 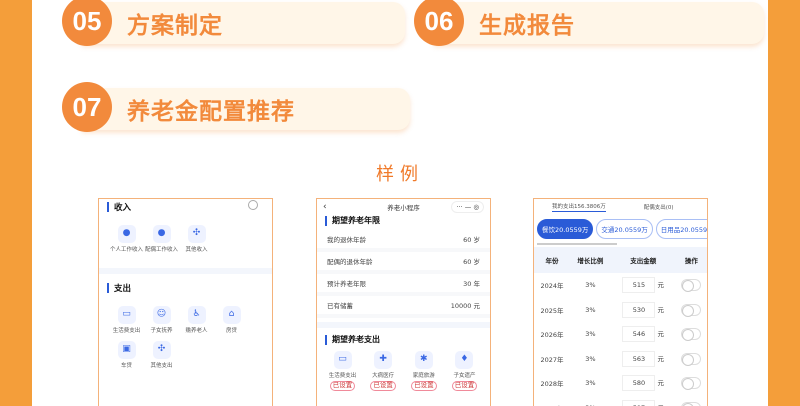 I want to click on item-label: 个人工作收入, so click(x=126, y=250).